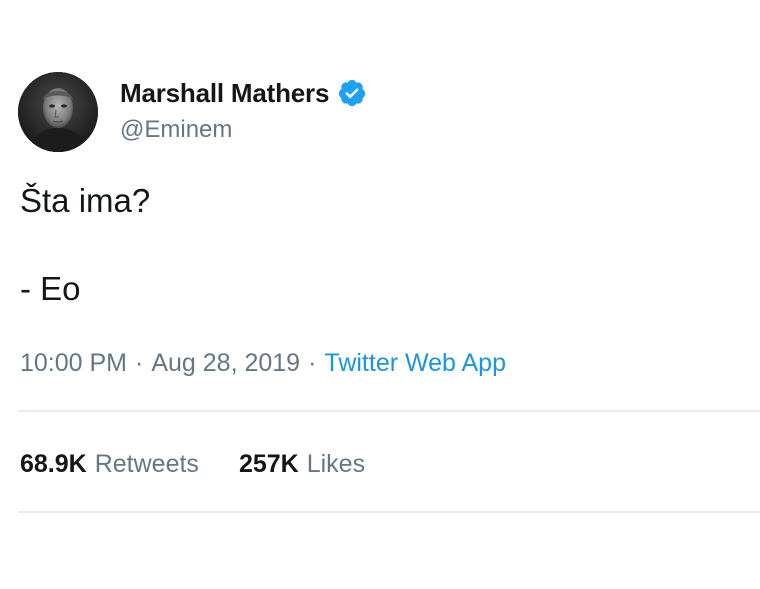 The image size is (760, 589). I want to click on retweets-label: Retweets, so click(146, 464).